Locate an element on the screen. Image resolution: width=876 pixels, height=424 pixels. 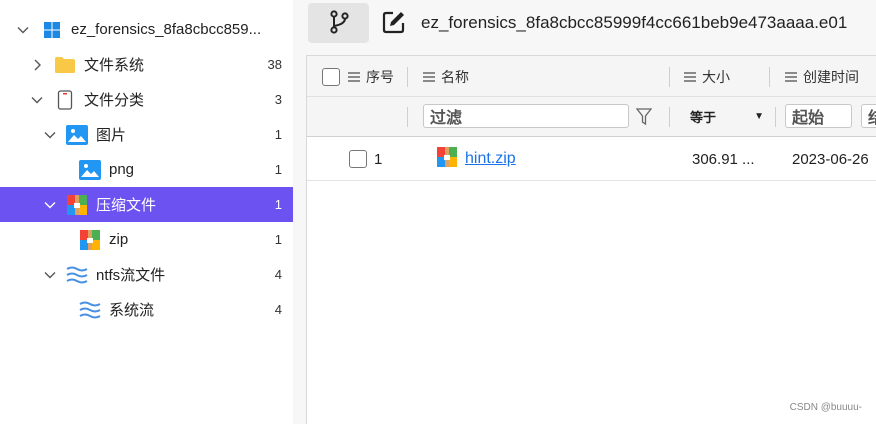
tree-node-label: ntfs流文件 is located at coordinates (131, 275).